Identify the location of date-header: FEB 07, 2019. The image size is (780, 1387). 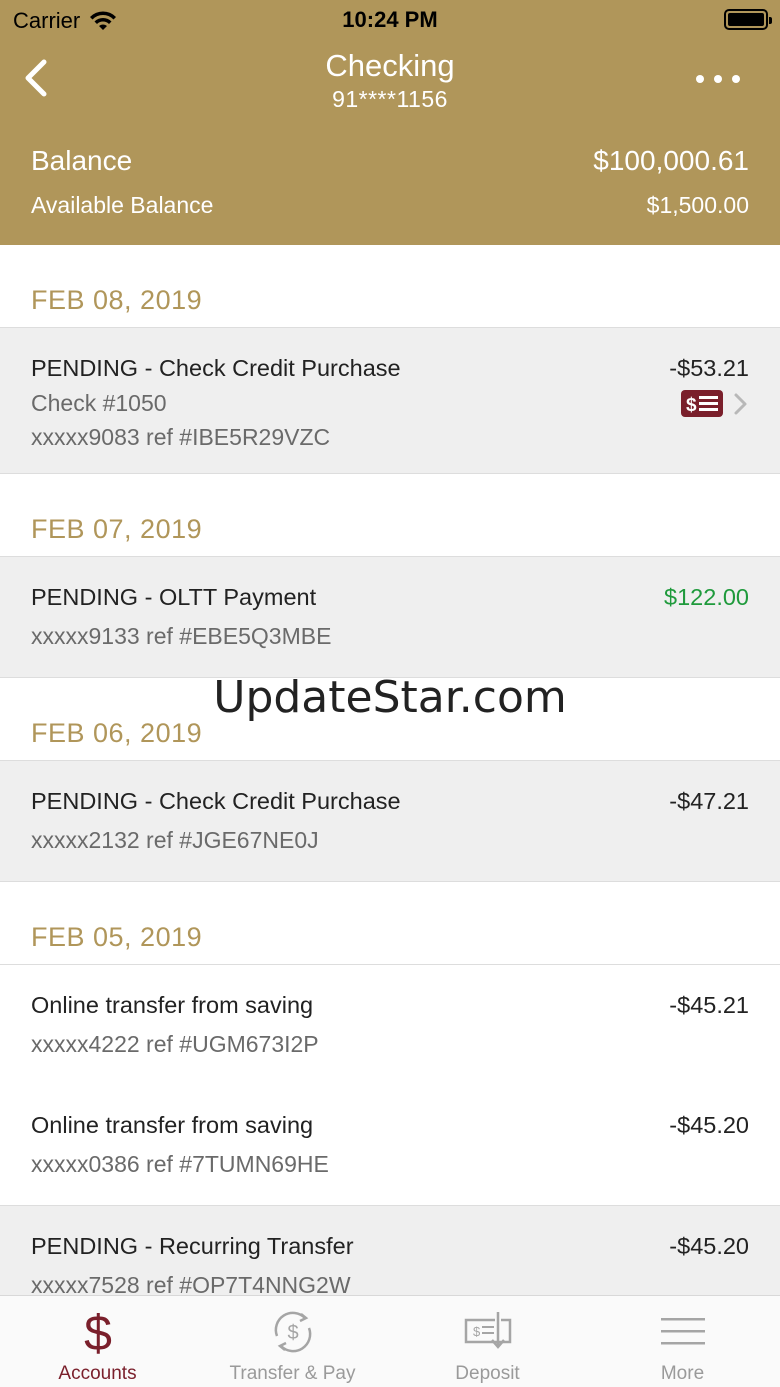
(390, 515).